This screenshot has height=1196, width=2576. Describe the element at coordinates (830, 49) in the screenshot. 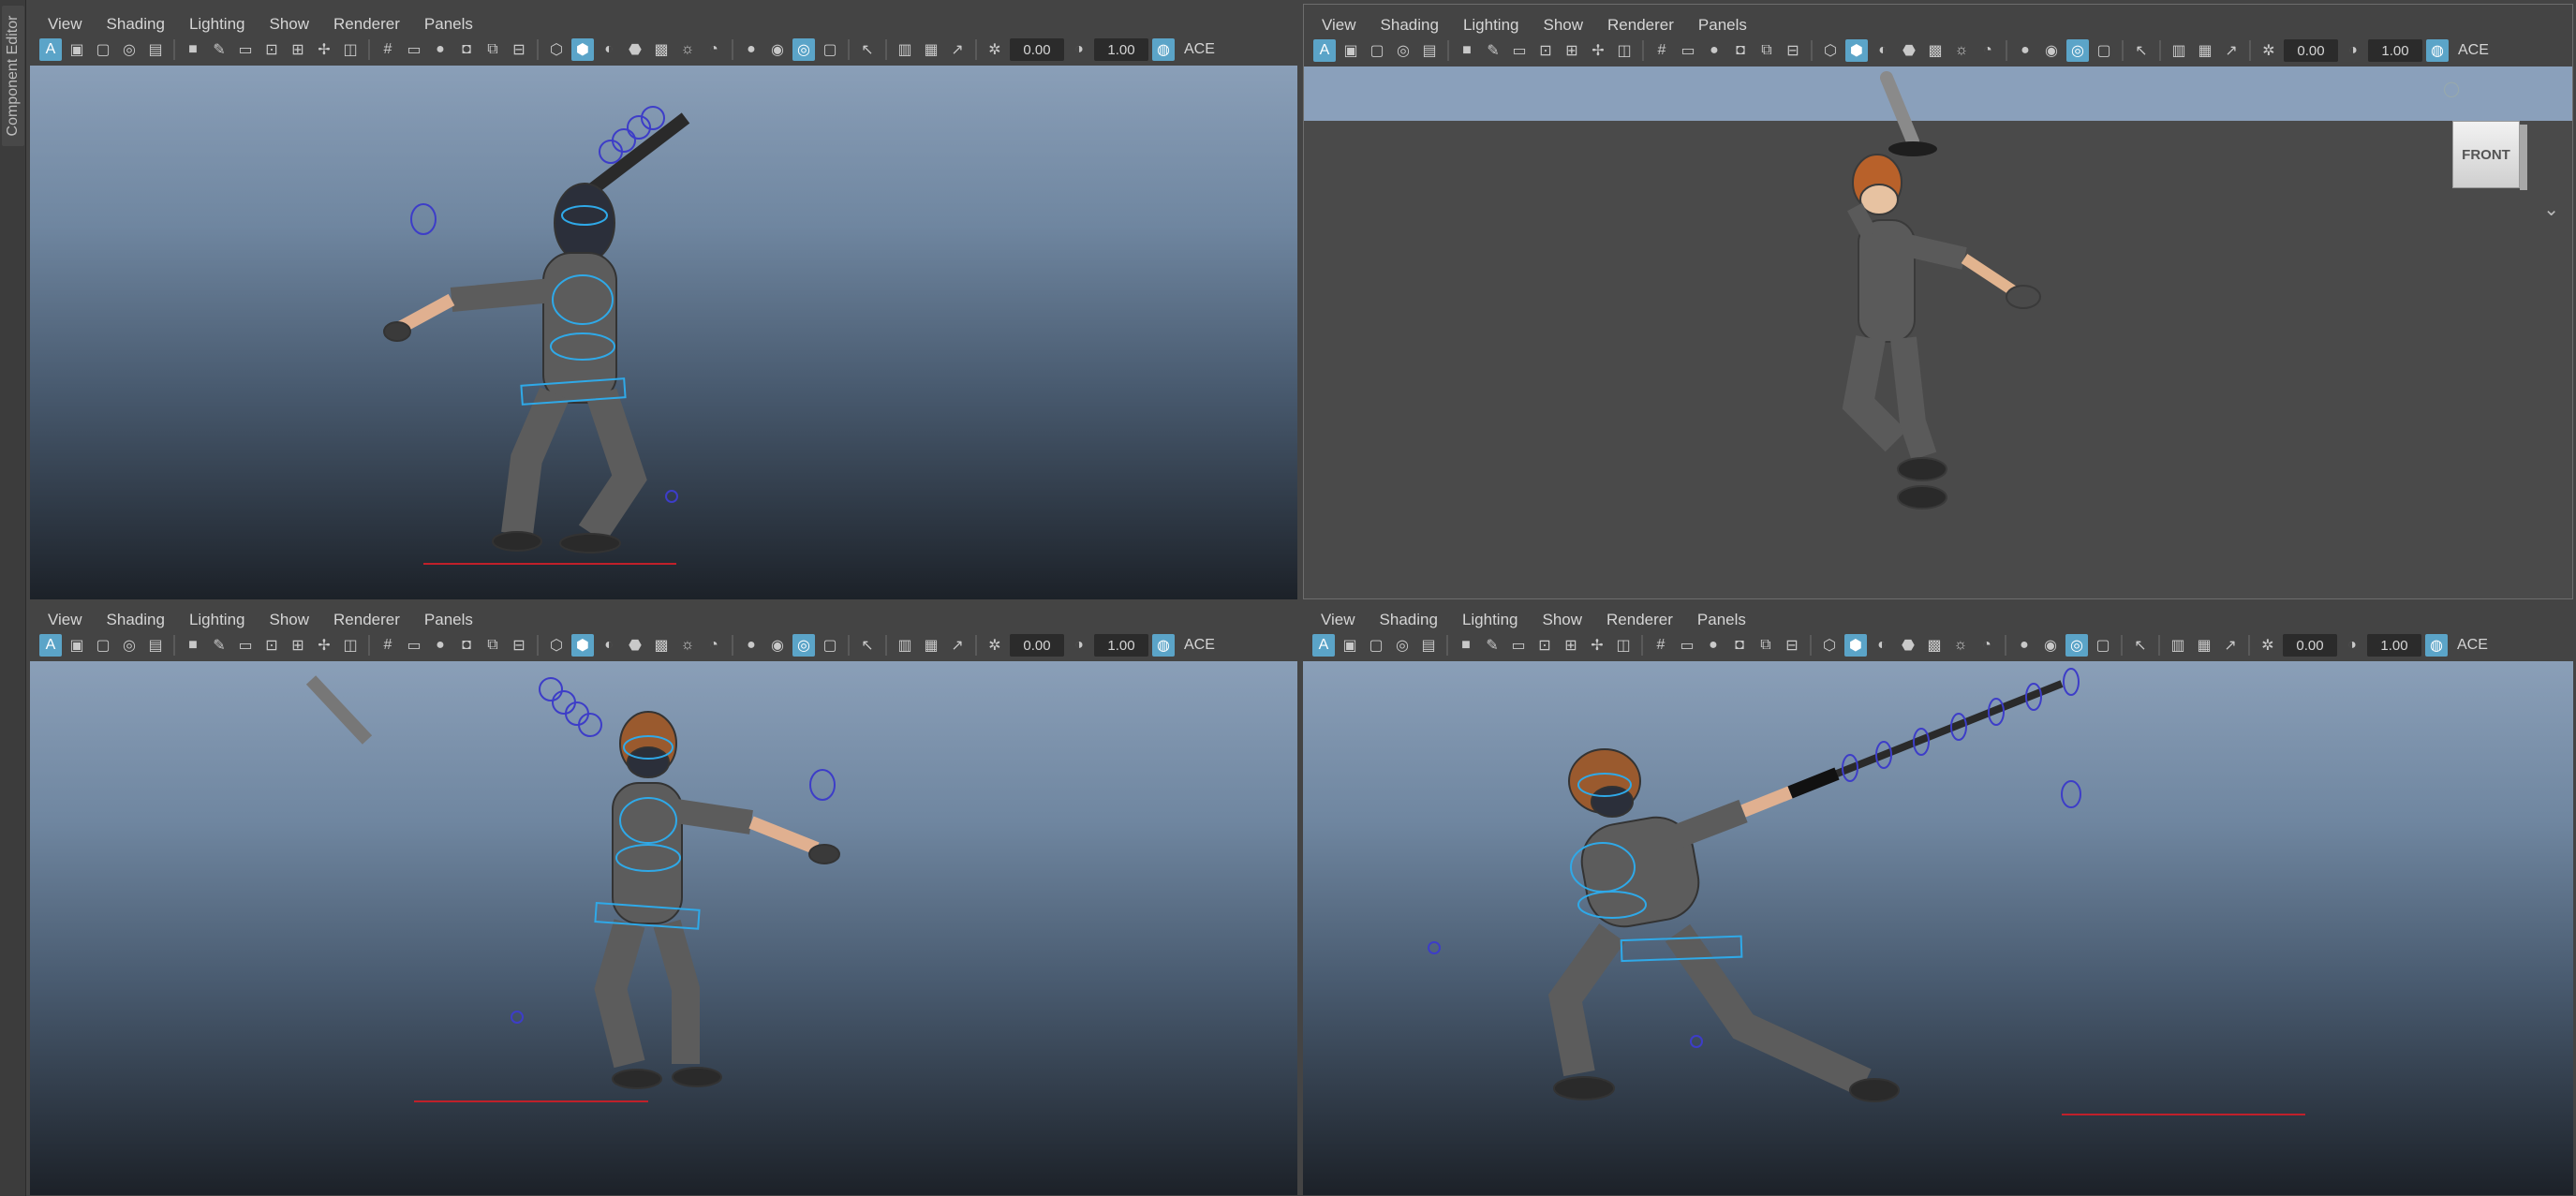

I see `isolate-select-icon: ▢` at that location.